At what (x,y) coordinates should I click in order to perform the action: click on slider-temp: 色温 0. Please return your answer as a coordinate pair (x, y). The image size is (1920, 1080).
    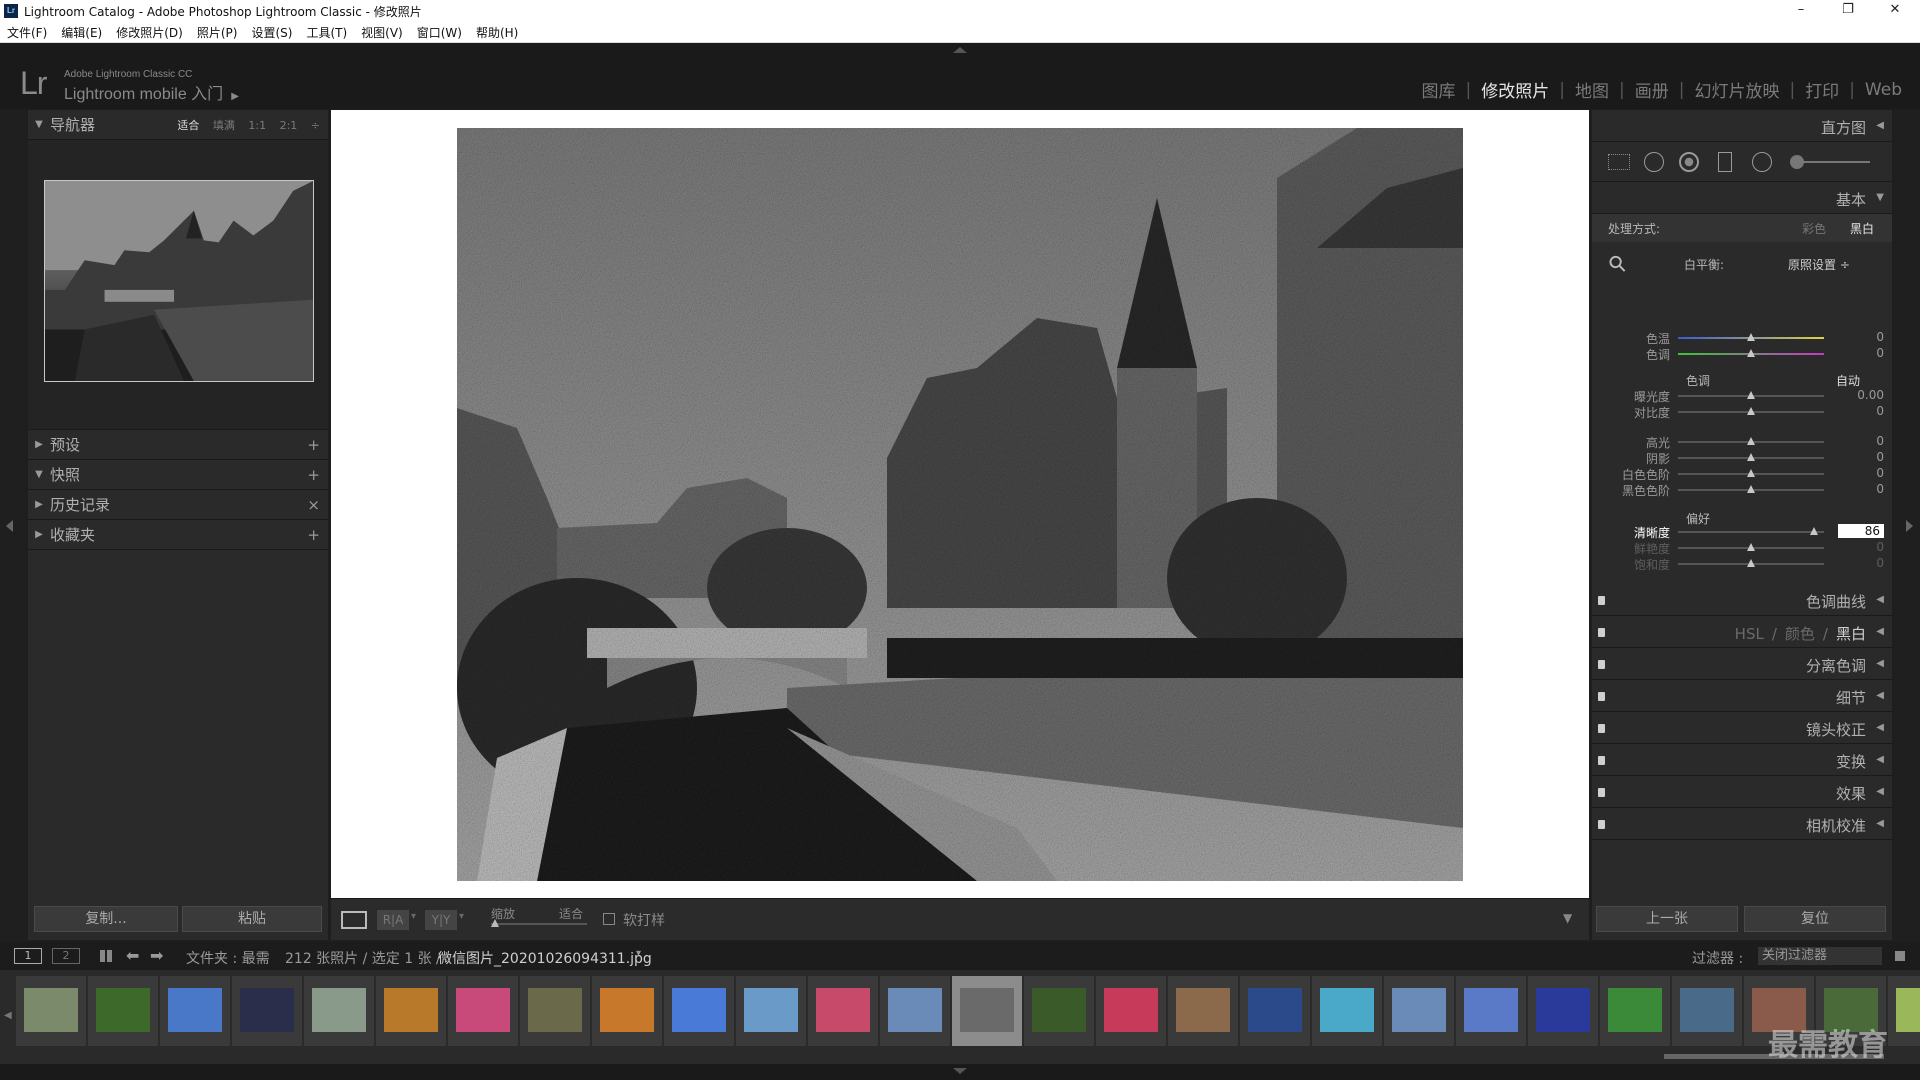
    Looking at the image, I should click on (1742, 338).